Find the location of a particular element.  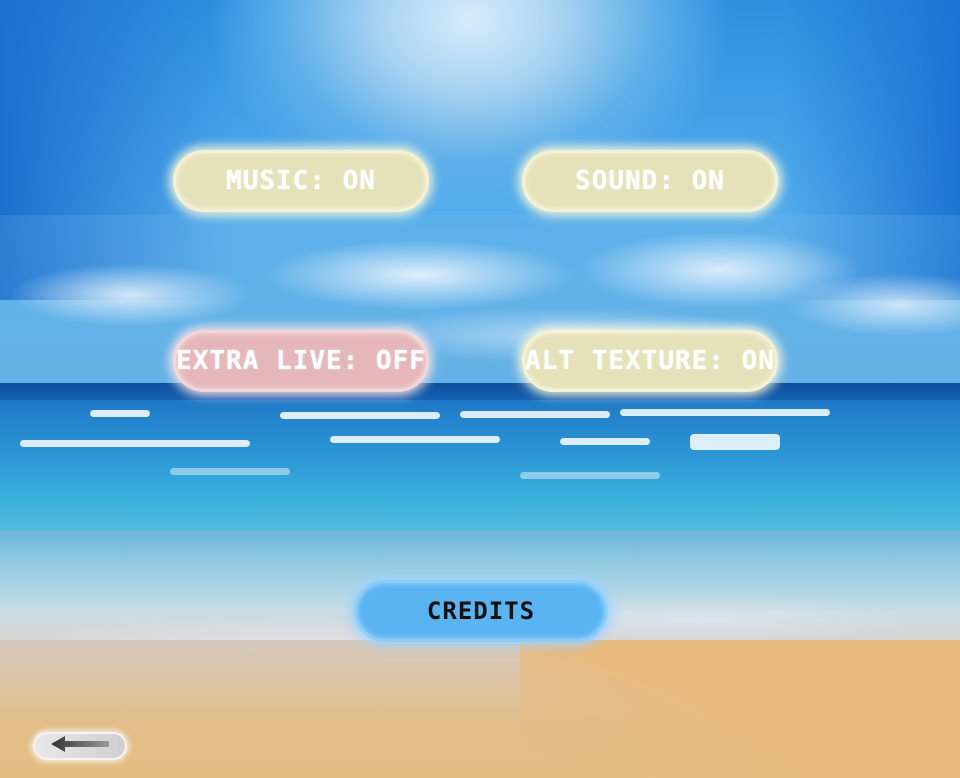

extra-live-toggle-button: EXTRA LIVE: OFF is located at coordinates (301, 361).